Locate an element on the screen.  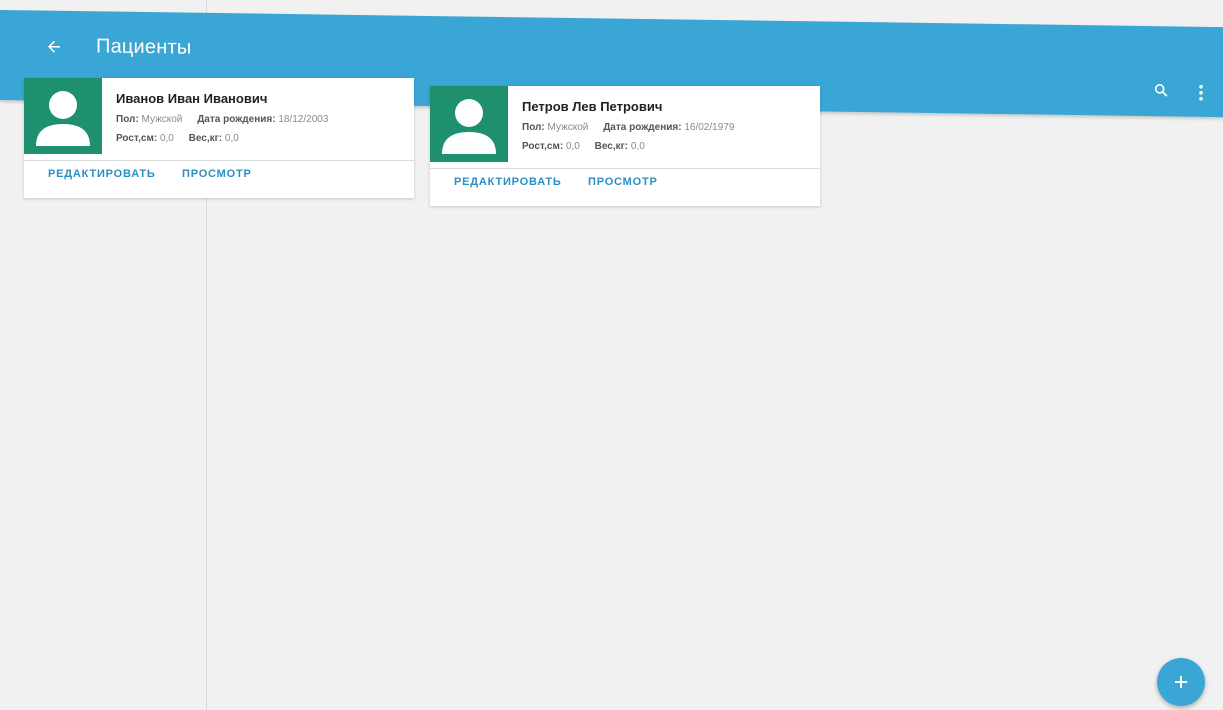
birth-value: 18/12/2003 is located at coordinates (303, 119).